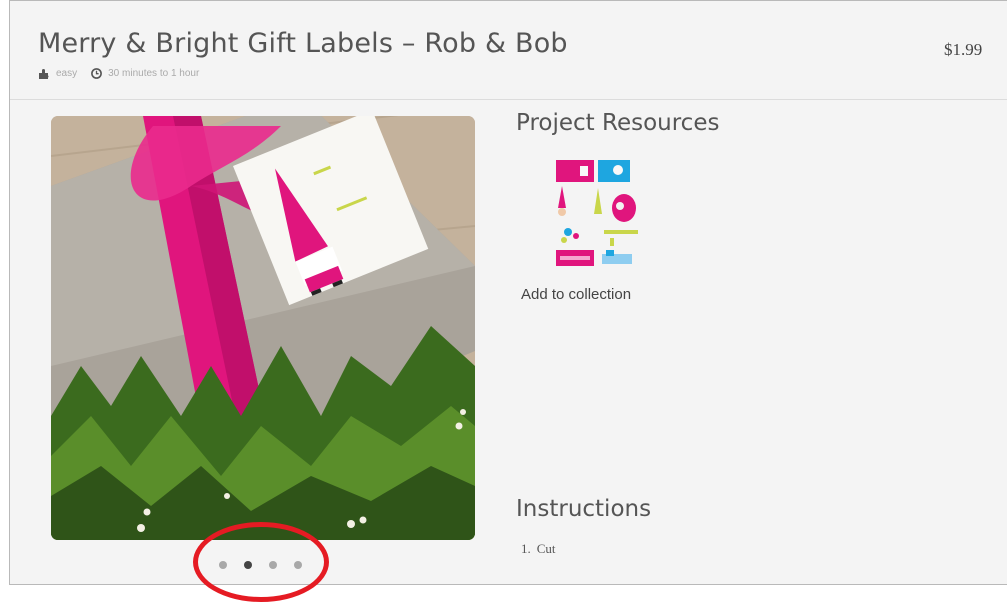 This screenshot has width=1007, height=612. I want to click on difficulty-label: easy, so click(67, 73).